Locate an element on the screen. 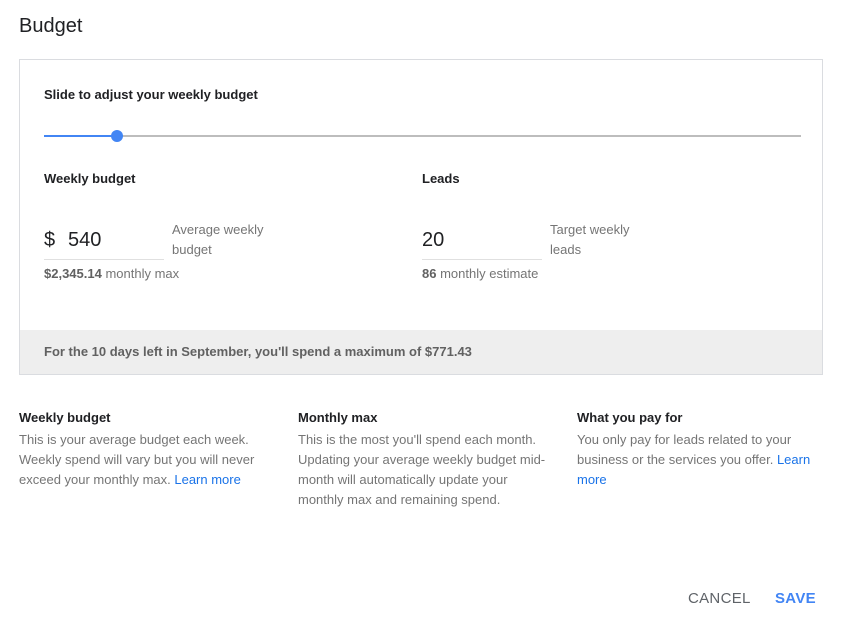  dialog-title: Budget is located at coordinates (51, 26).